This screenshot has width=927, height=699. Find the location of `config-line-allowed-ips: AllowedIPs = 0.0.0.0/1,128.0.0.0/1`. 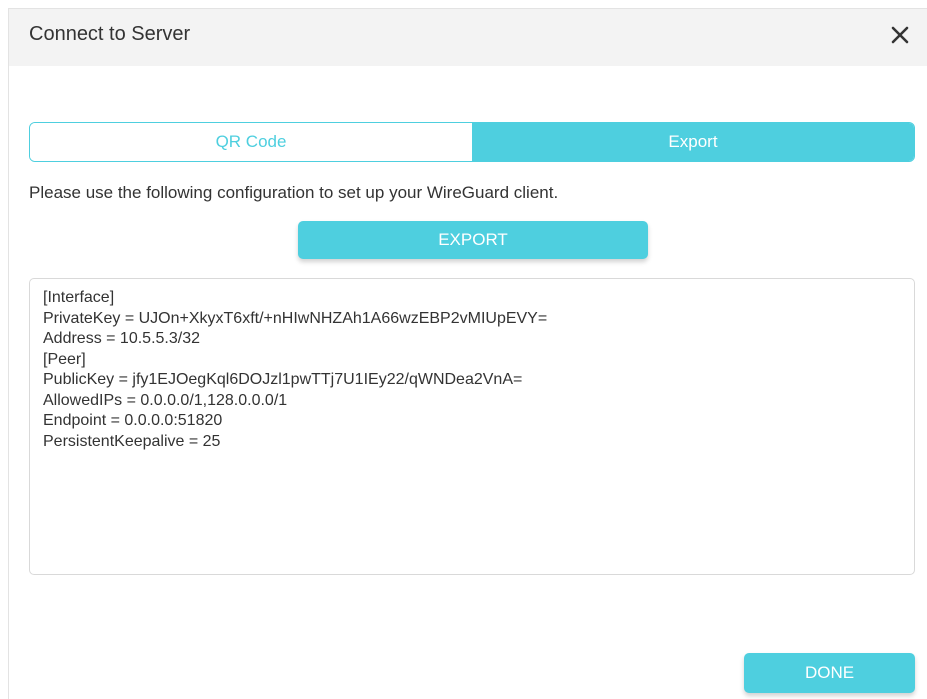

config-line-allowed-ips: AllowedIPs = 0.0.0.0/1,128.0.0.0/1 is located at coordinates (165, 400).